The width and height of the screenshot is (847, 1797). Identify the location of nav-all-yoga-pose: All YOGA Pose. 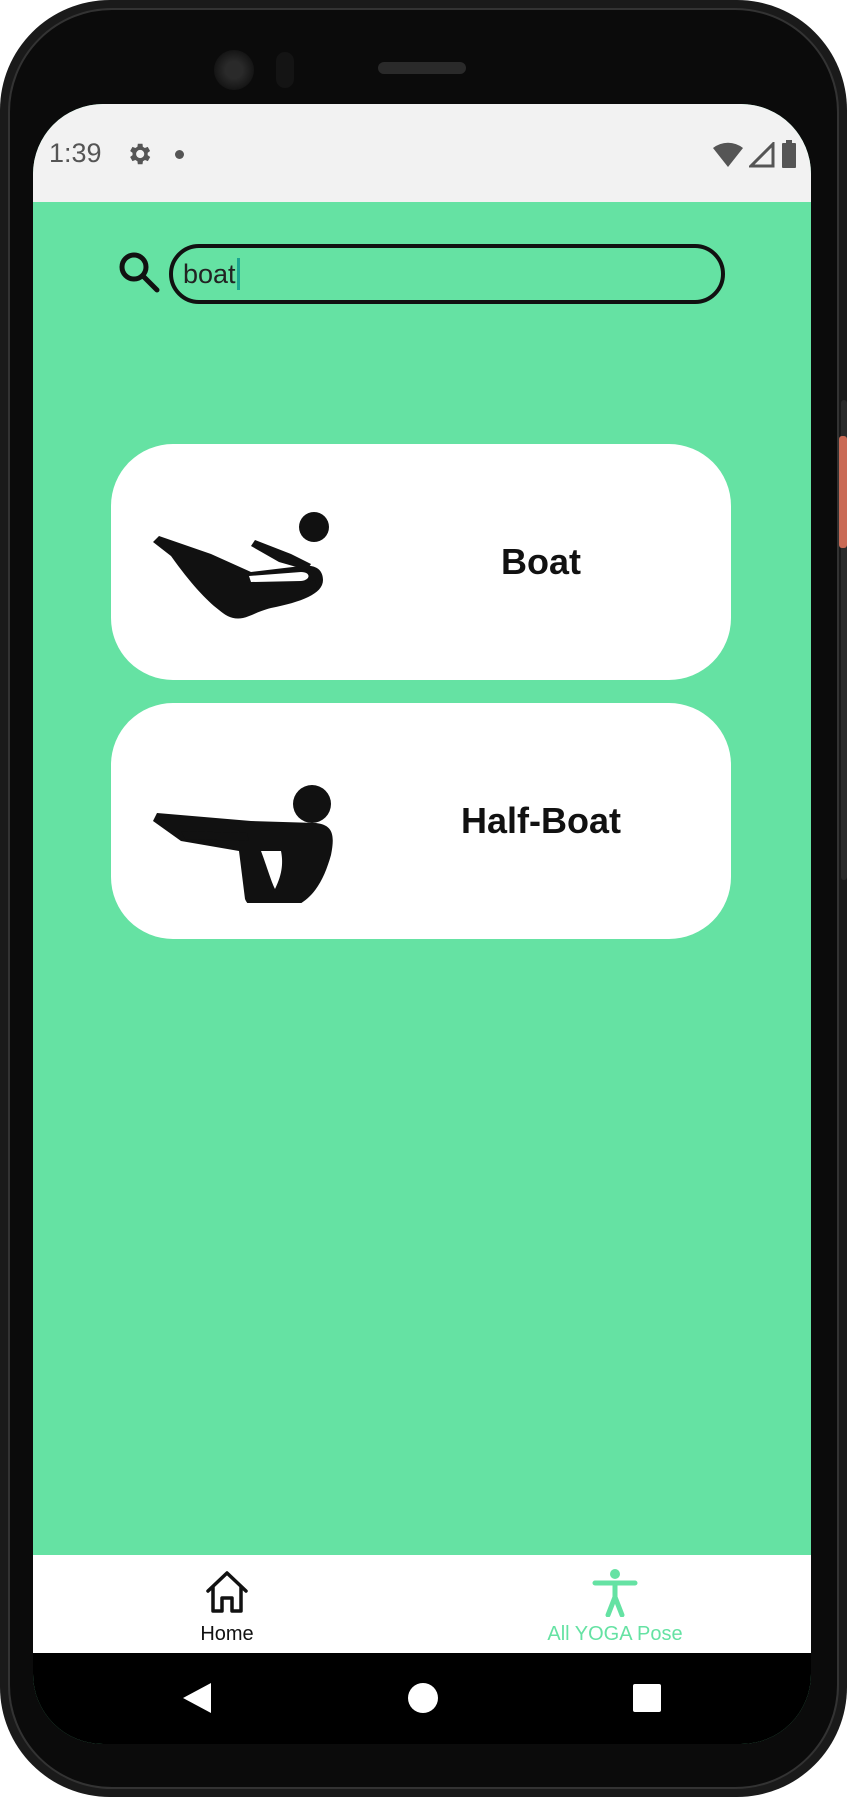
(615, 1604).